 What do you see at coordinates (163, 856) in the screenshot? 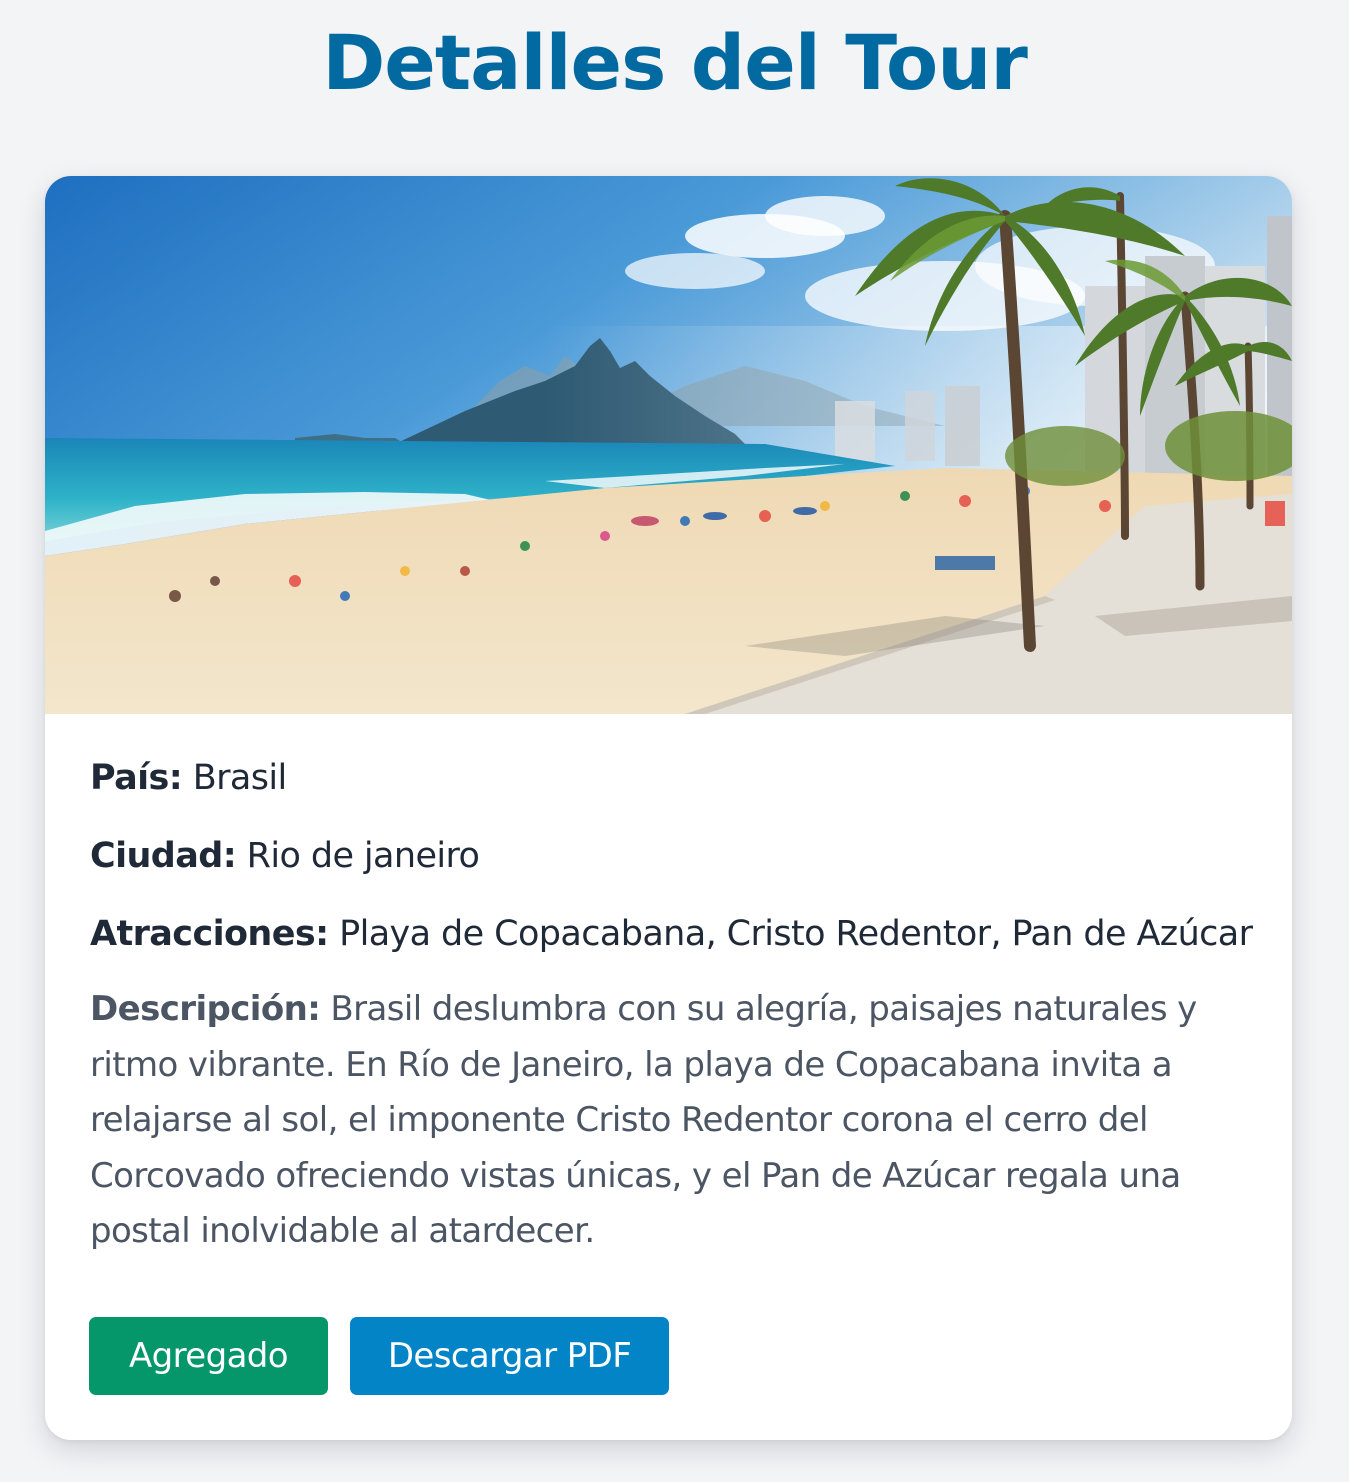
I see `city-label: Ciudad:` at bounding box center [163, 856].